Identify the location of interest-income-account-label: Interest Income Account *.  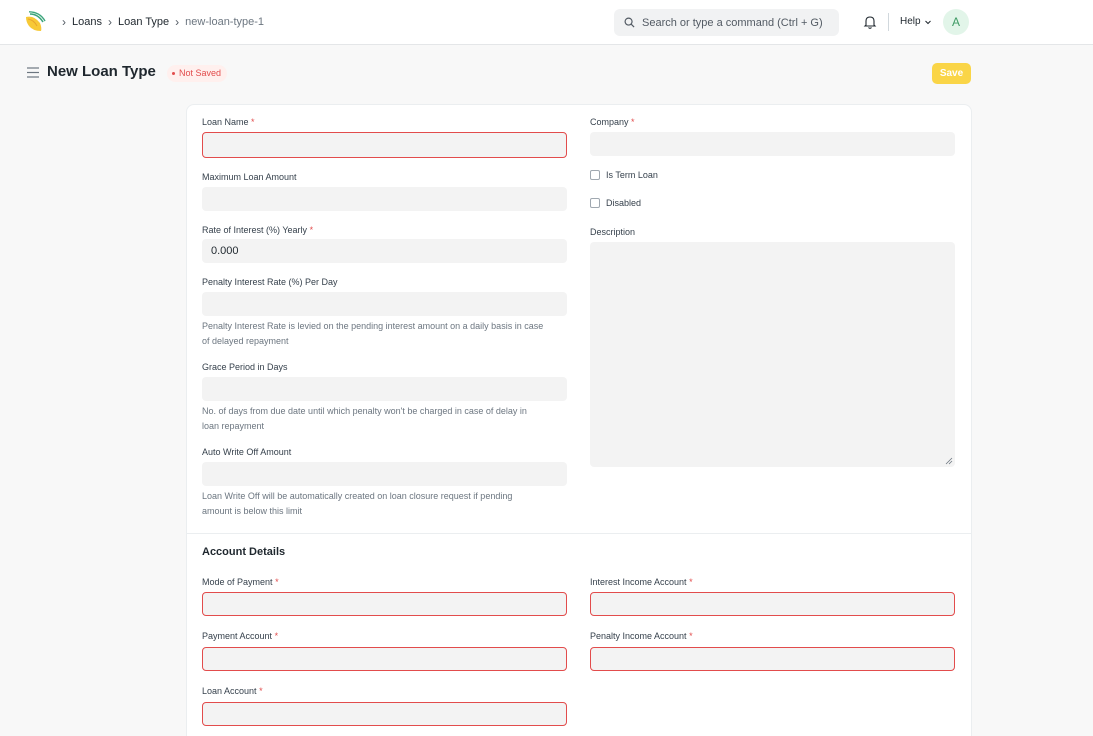
(641, 582).